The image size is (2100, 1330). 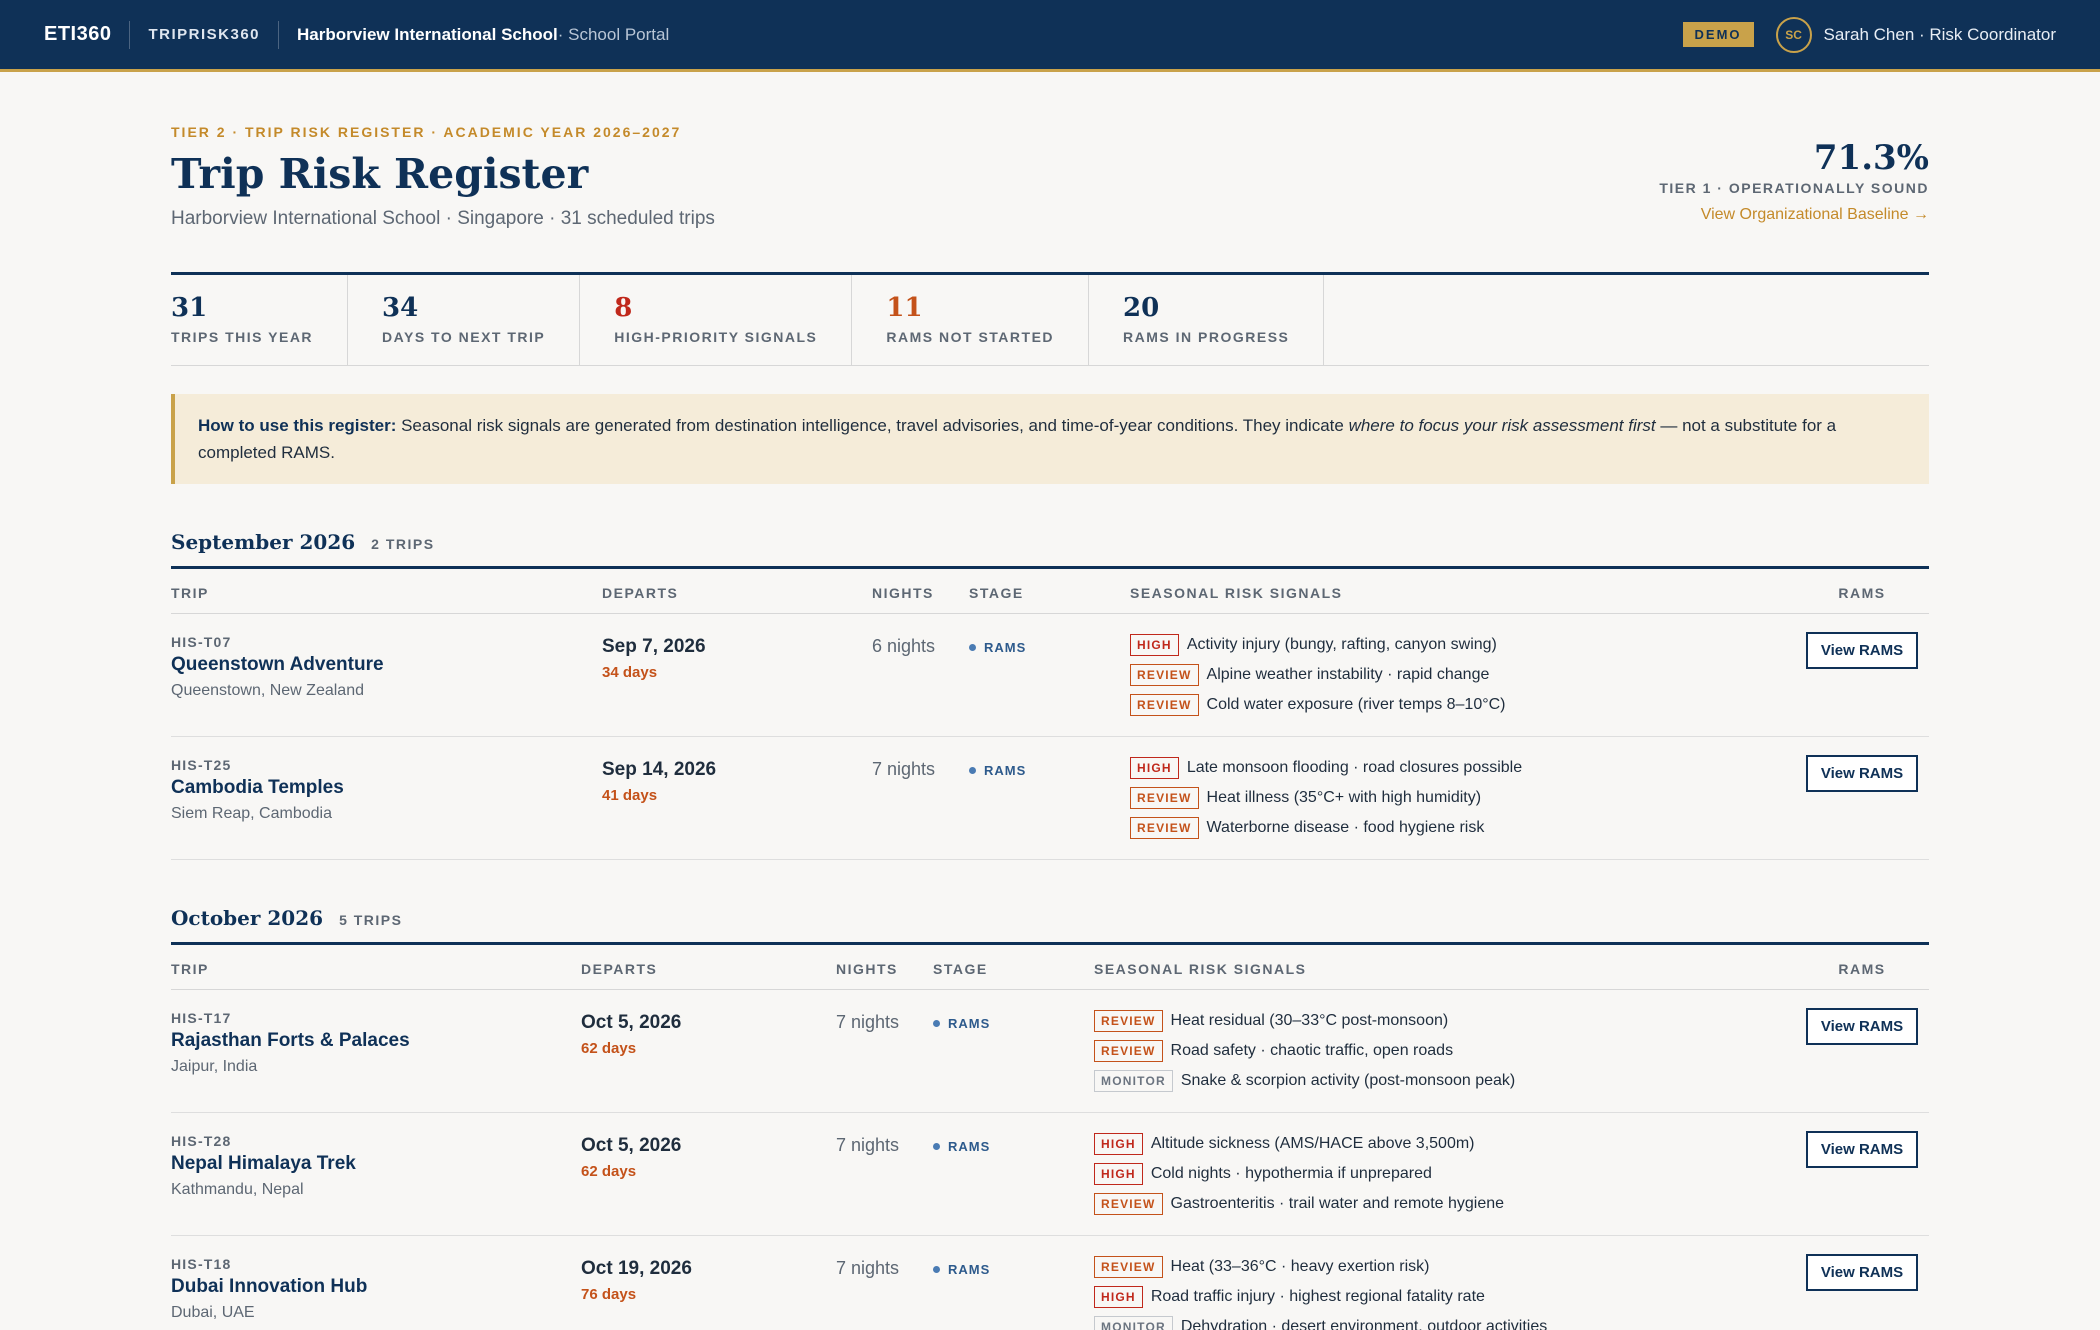 I want to click on trip-location: Dubai, UAE, so click(x=213, y=1313).